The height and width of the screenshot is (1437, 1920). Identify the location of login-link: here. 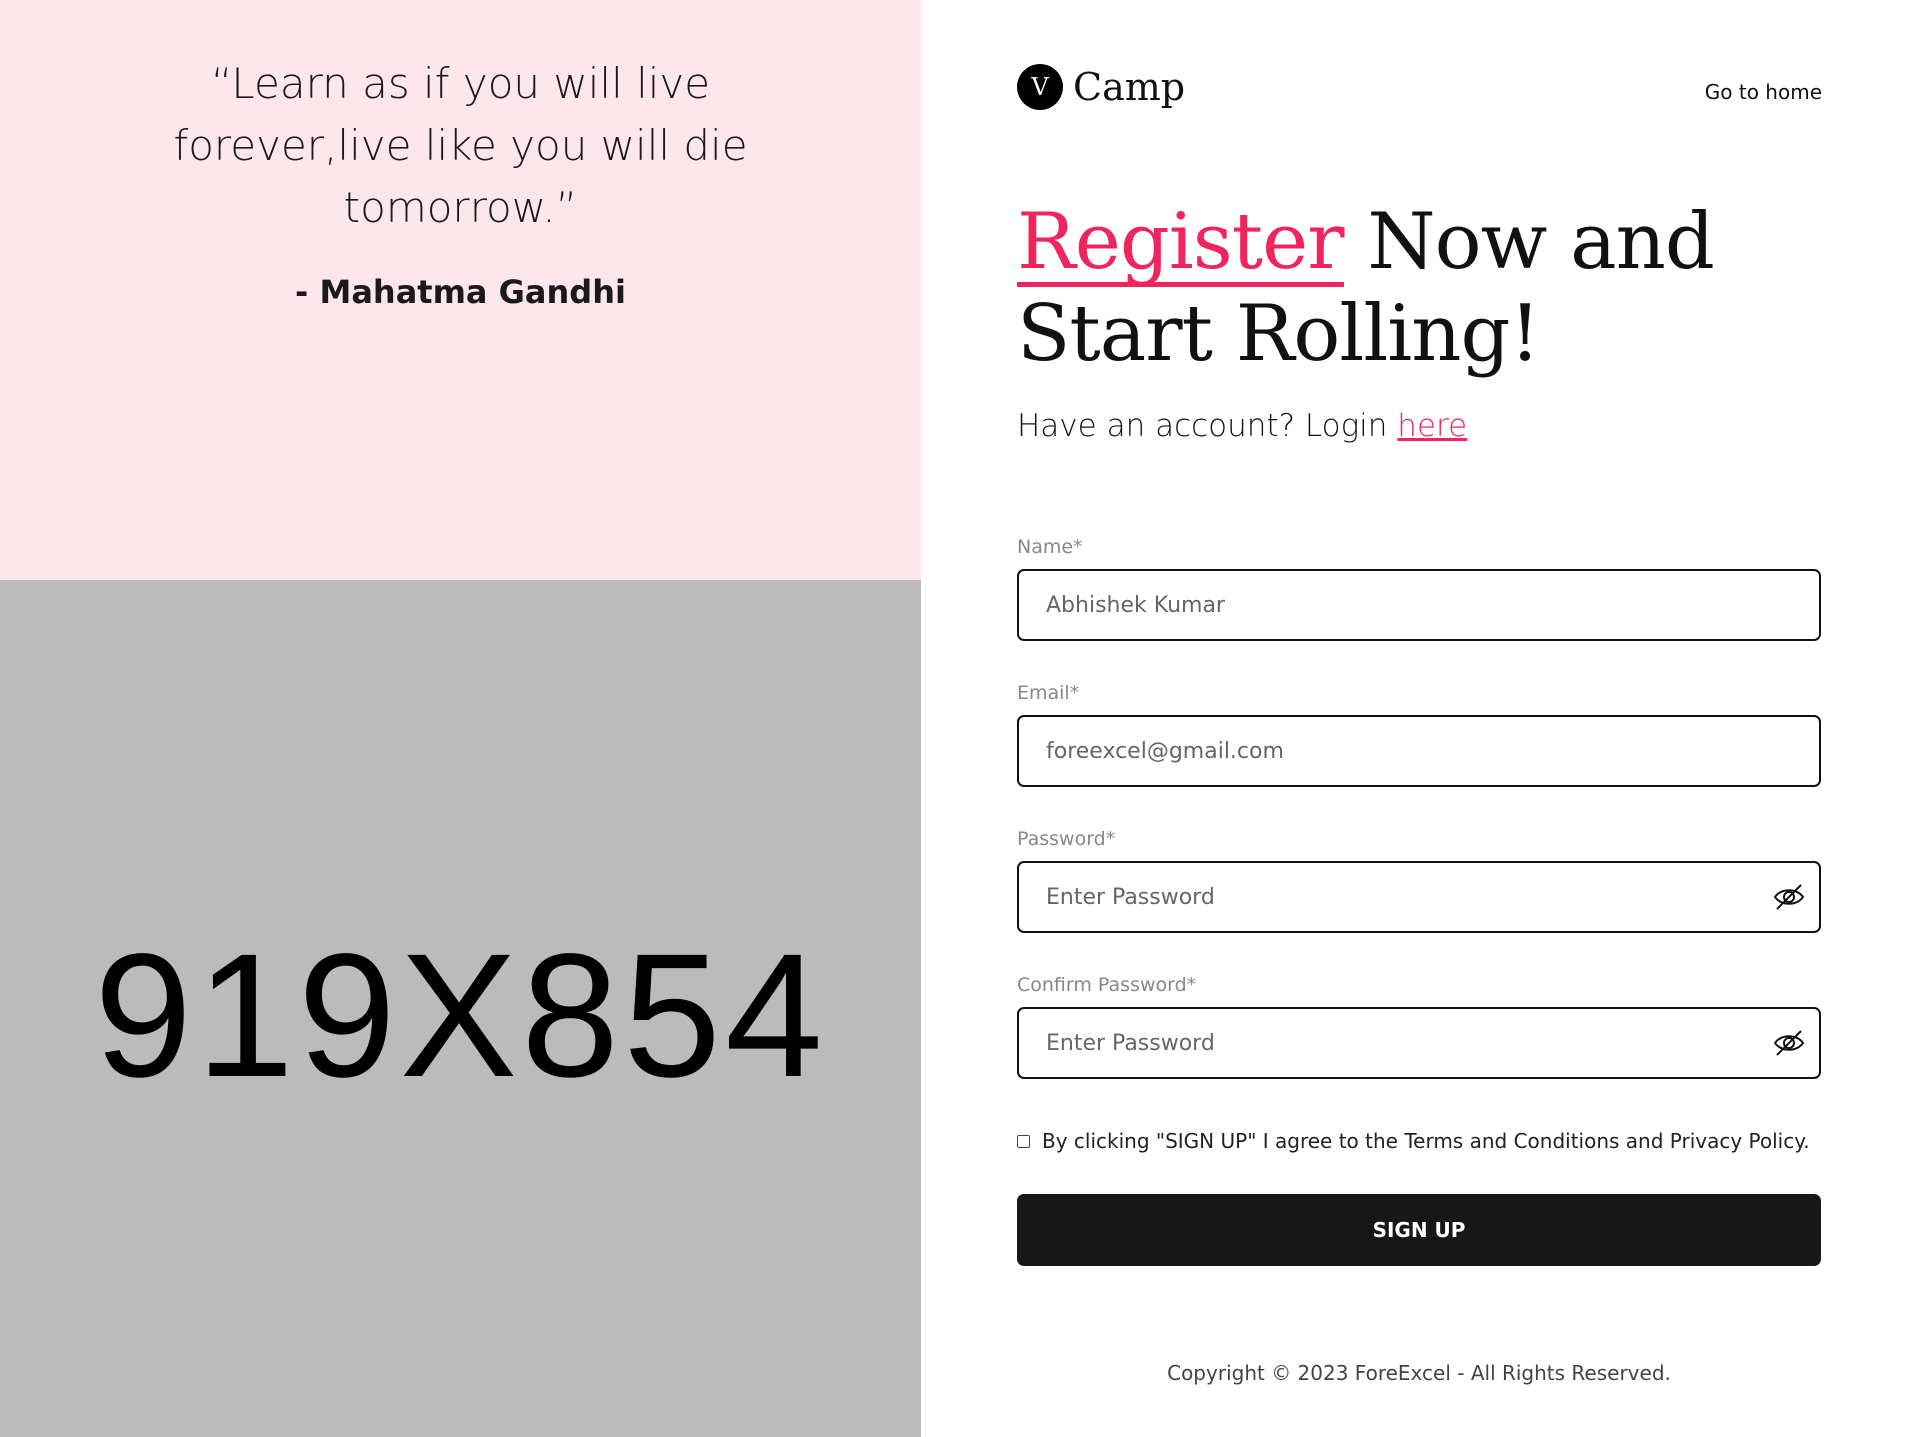
(1432, 426).